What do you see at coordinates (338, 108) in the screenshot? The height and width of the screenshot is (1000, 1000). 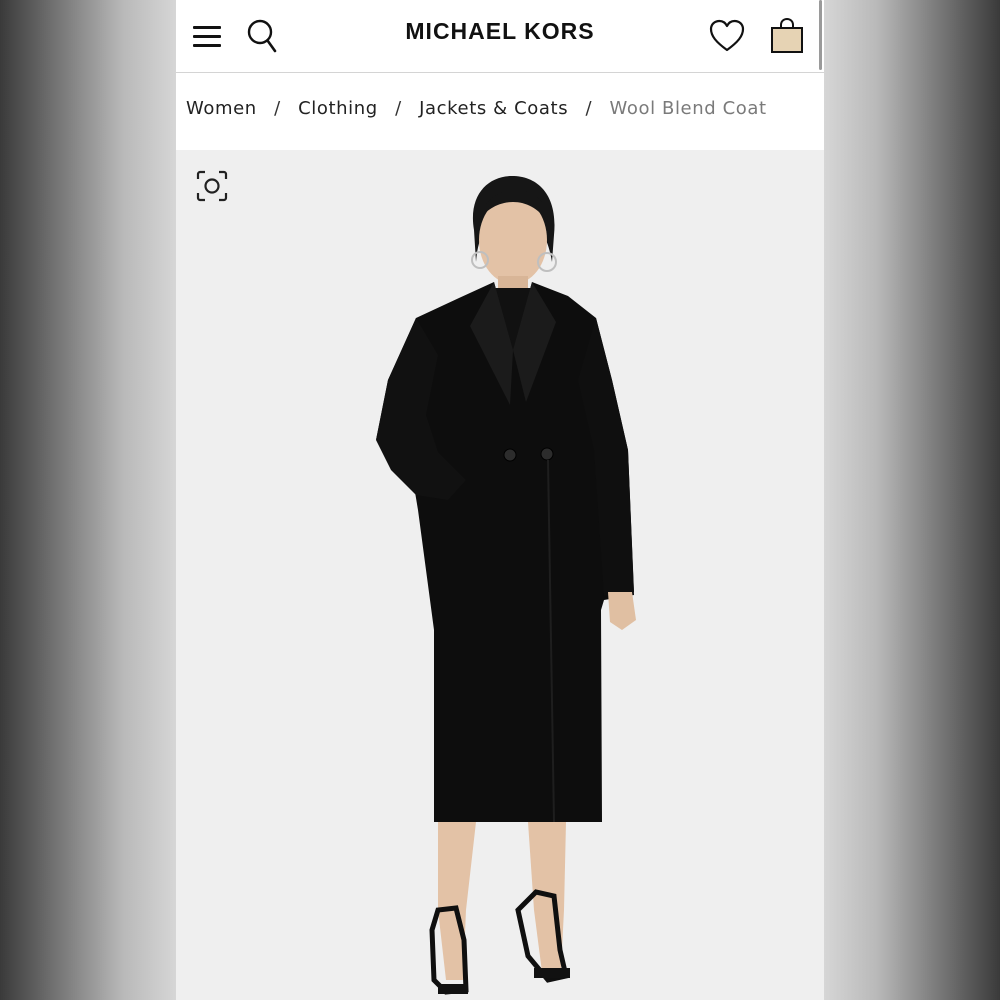 I see `breadcrumb-link-clothing: Clothing` at bounding box center [338, 108].